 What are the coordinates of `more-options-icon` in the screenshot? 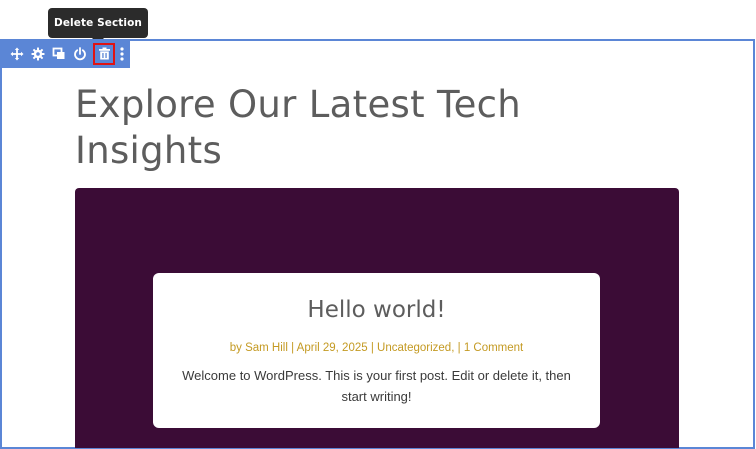 It's located at (122, 54).